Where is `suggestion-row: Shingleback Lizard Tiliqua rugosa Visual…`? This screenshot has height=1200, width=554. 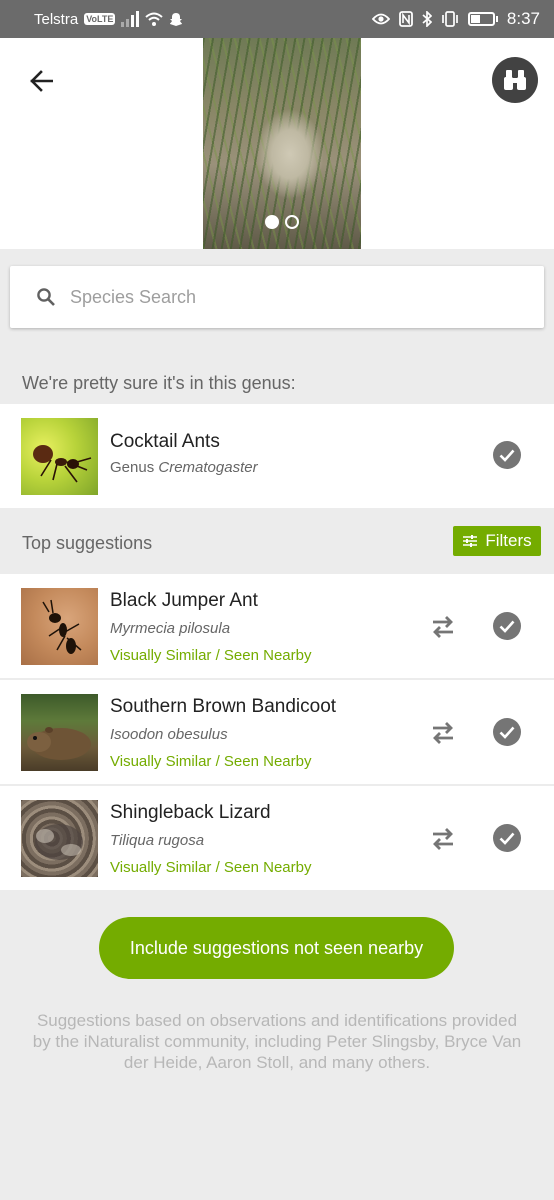
suggestion-row: Shingleback Lizard Tiliqua rugosa Visual… is located at coordinates (277, 838).